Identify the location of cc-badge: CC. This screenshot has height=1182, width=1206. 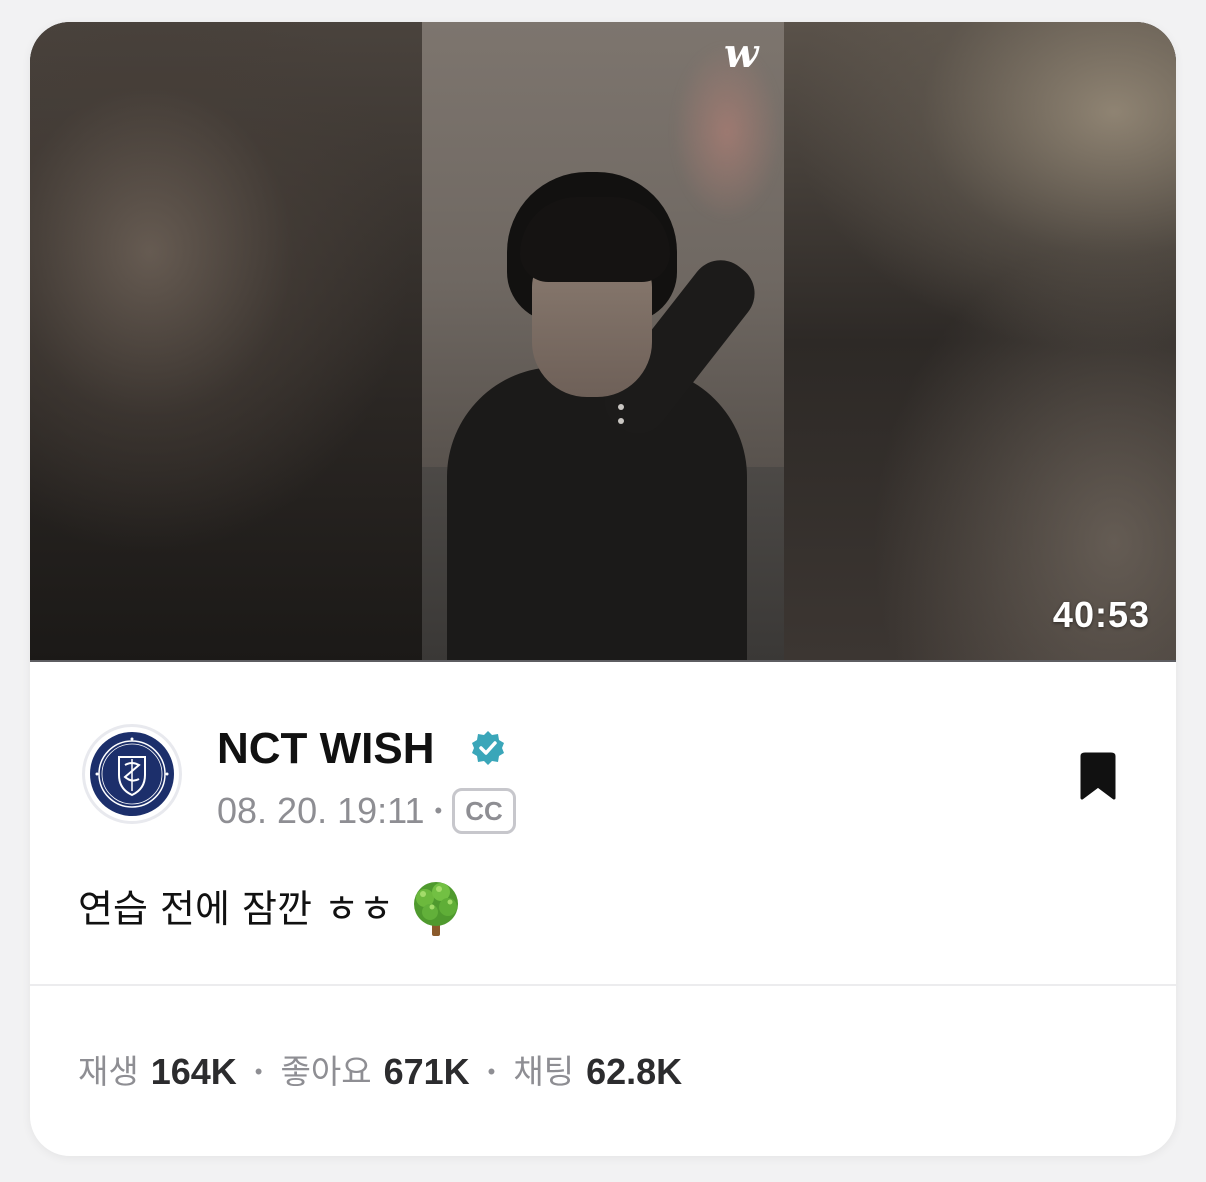
(484, 811).